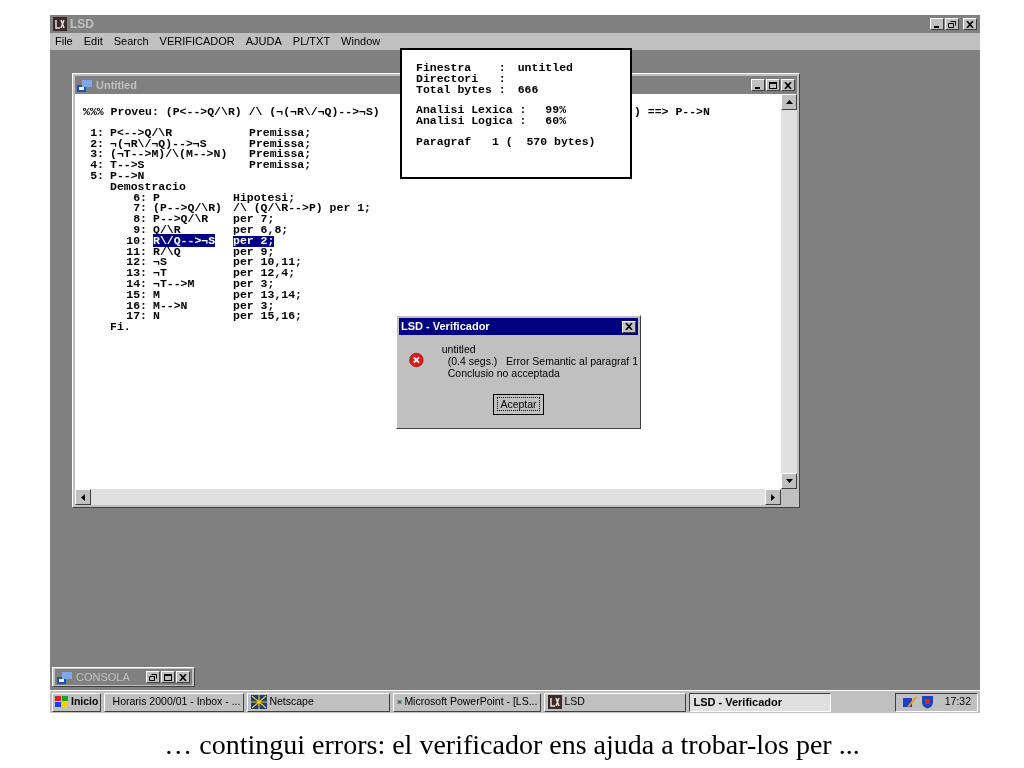  I want to click on proof-header-end: ) ==> P-->N, so click(672, 112).